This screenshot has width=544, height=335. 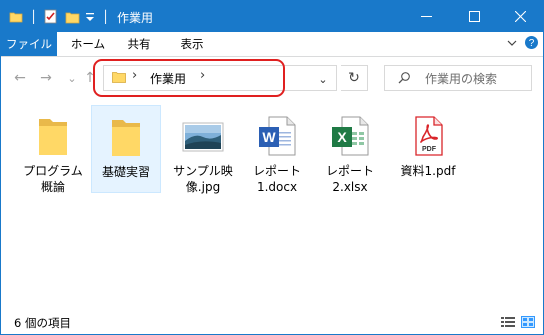 What do you see at coordinates (90, 16) in the screenshot?
I see `customize-dropdown-icon` at bounding box center [90, 16].